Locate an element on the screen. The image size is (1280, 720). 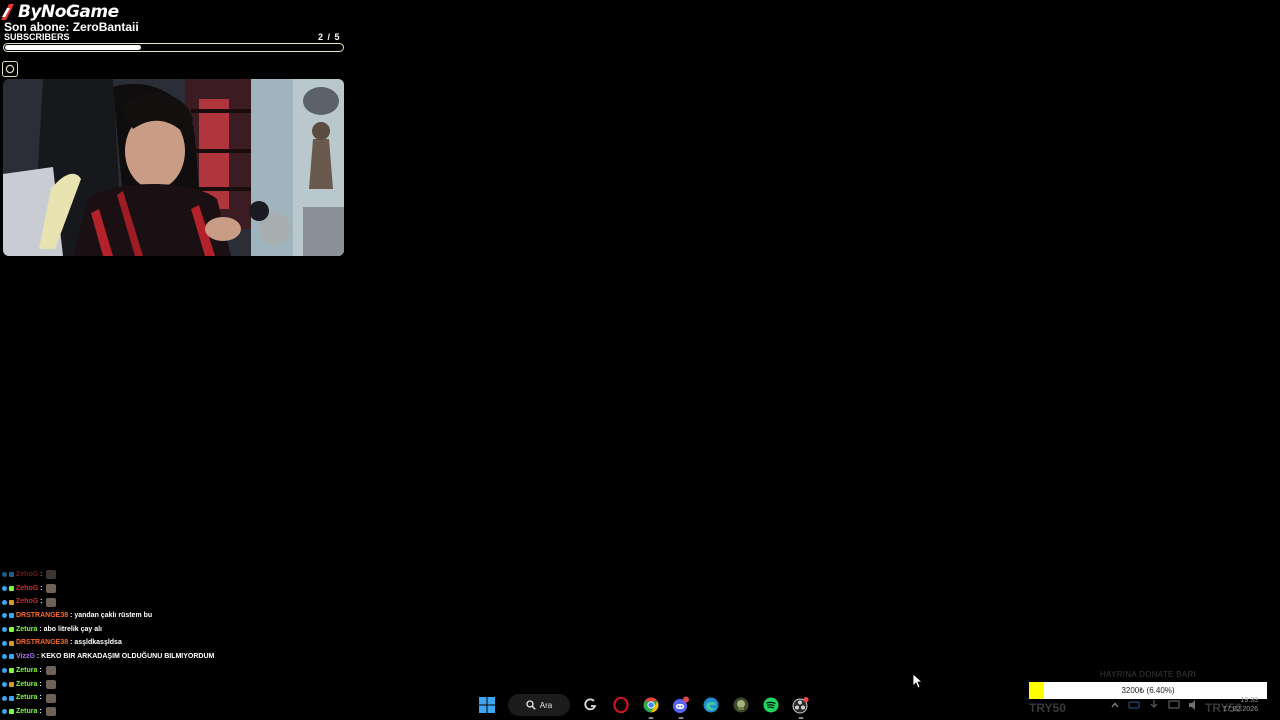
chevron-up-icon is located at coordinates (1115, 705).